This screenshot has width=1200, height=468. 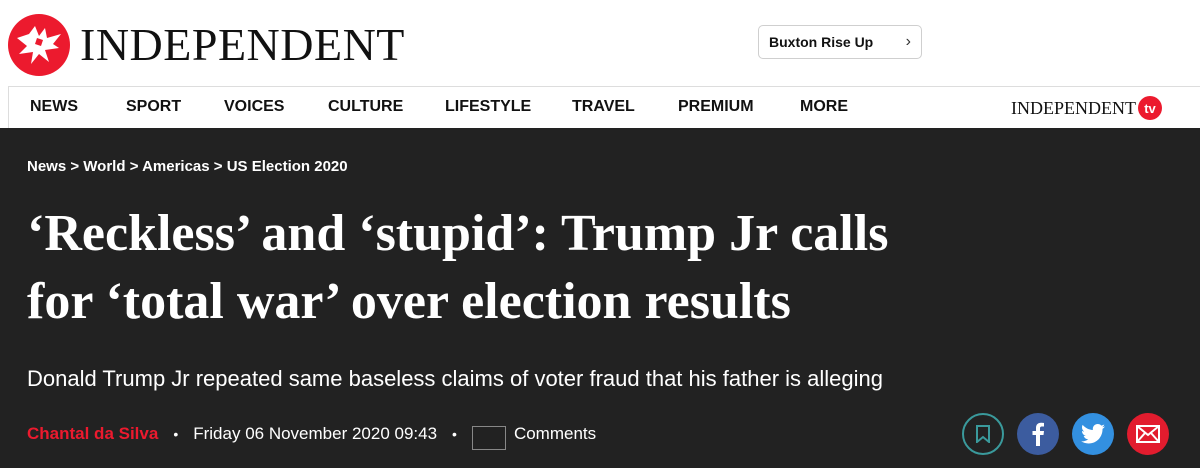 I want to click on breadcrumb-world: World, so click(x=104, y=166).